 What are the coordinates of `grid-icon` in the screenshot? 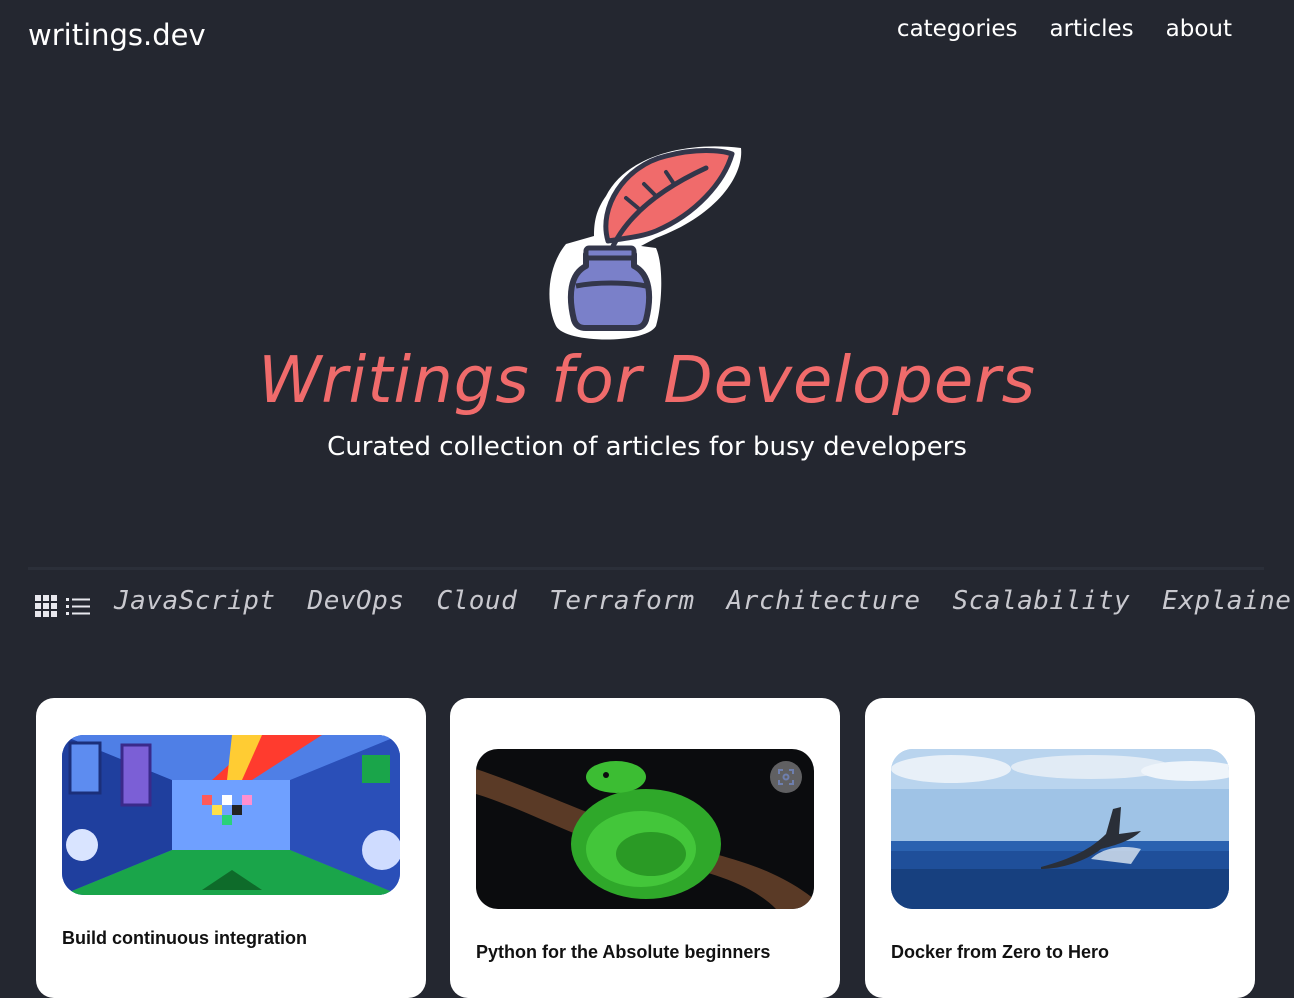 It's located at (46, 606).